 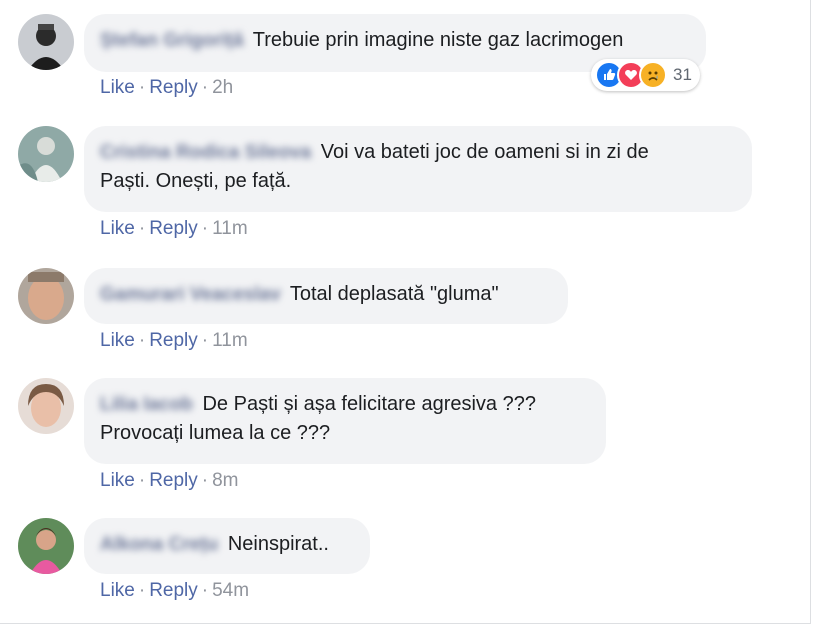 I want to click on comment-time: 2h, so click(x=222, y=87).